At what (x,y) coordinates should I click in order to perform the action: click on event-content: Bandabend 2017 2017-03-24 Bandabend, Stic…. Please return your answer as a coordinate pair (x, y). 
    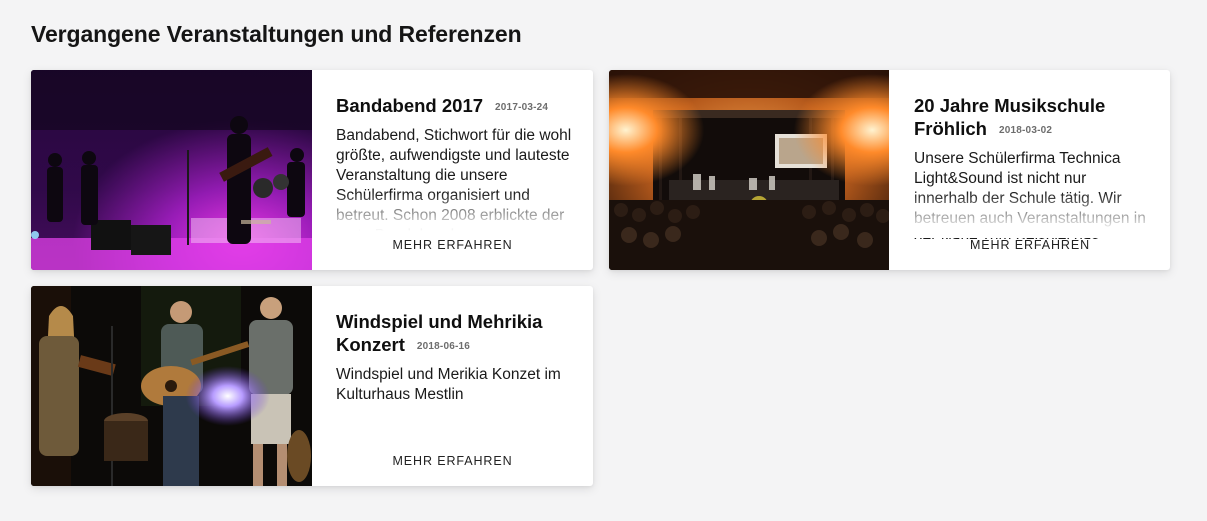
    Looking at the image, I should click on (452, 170).